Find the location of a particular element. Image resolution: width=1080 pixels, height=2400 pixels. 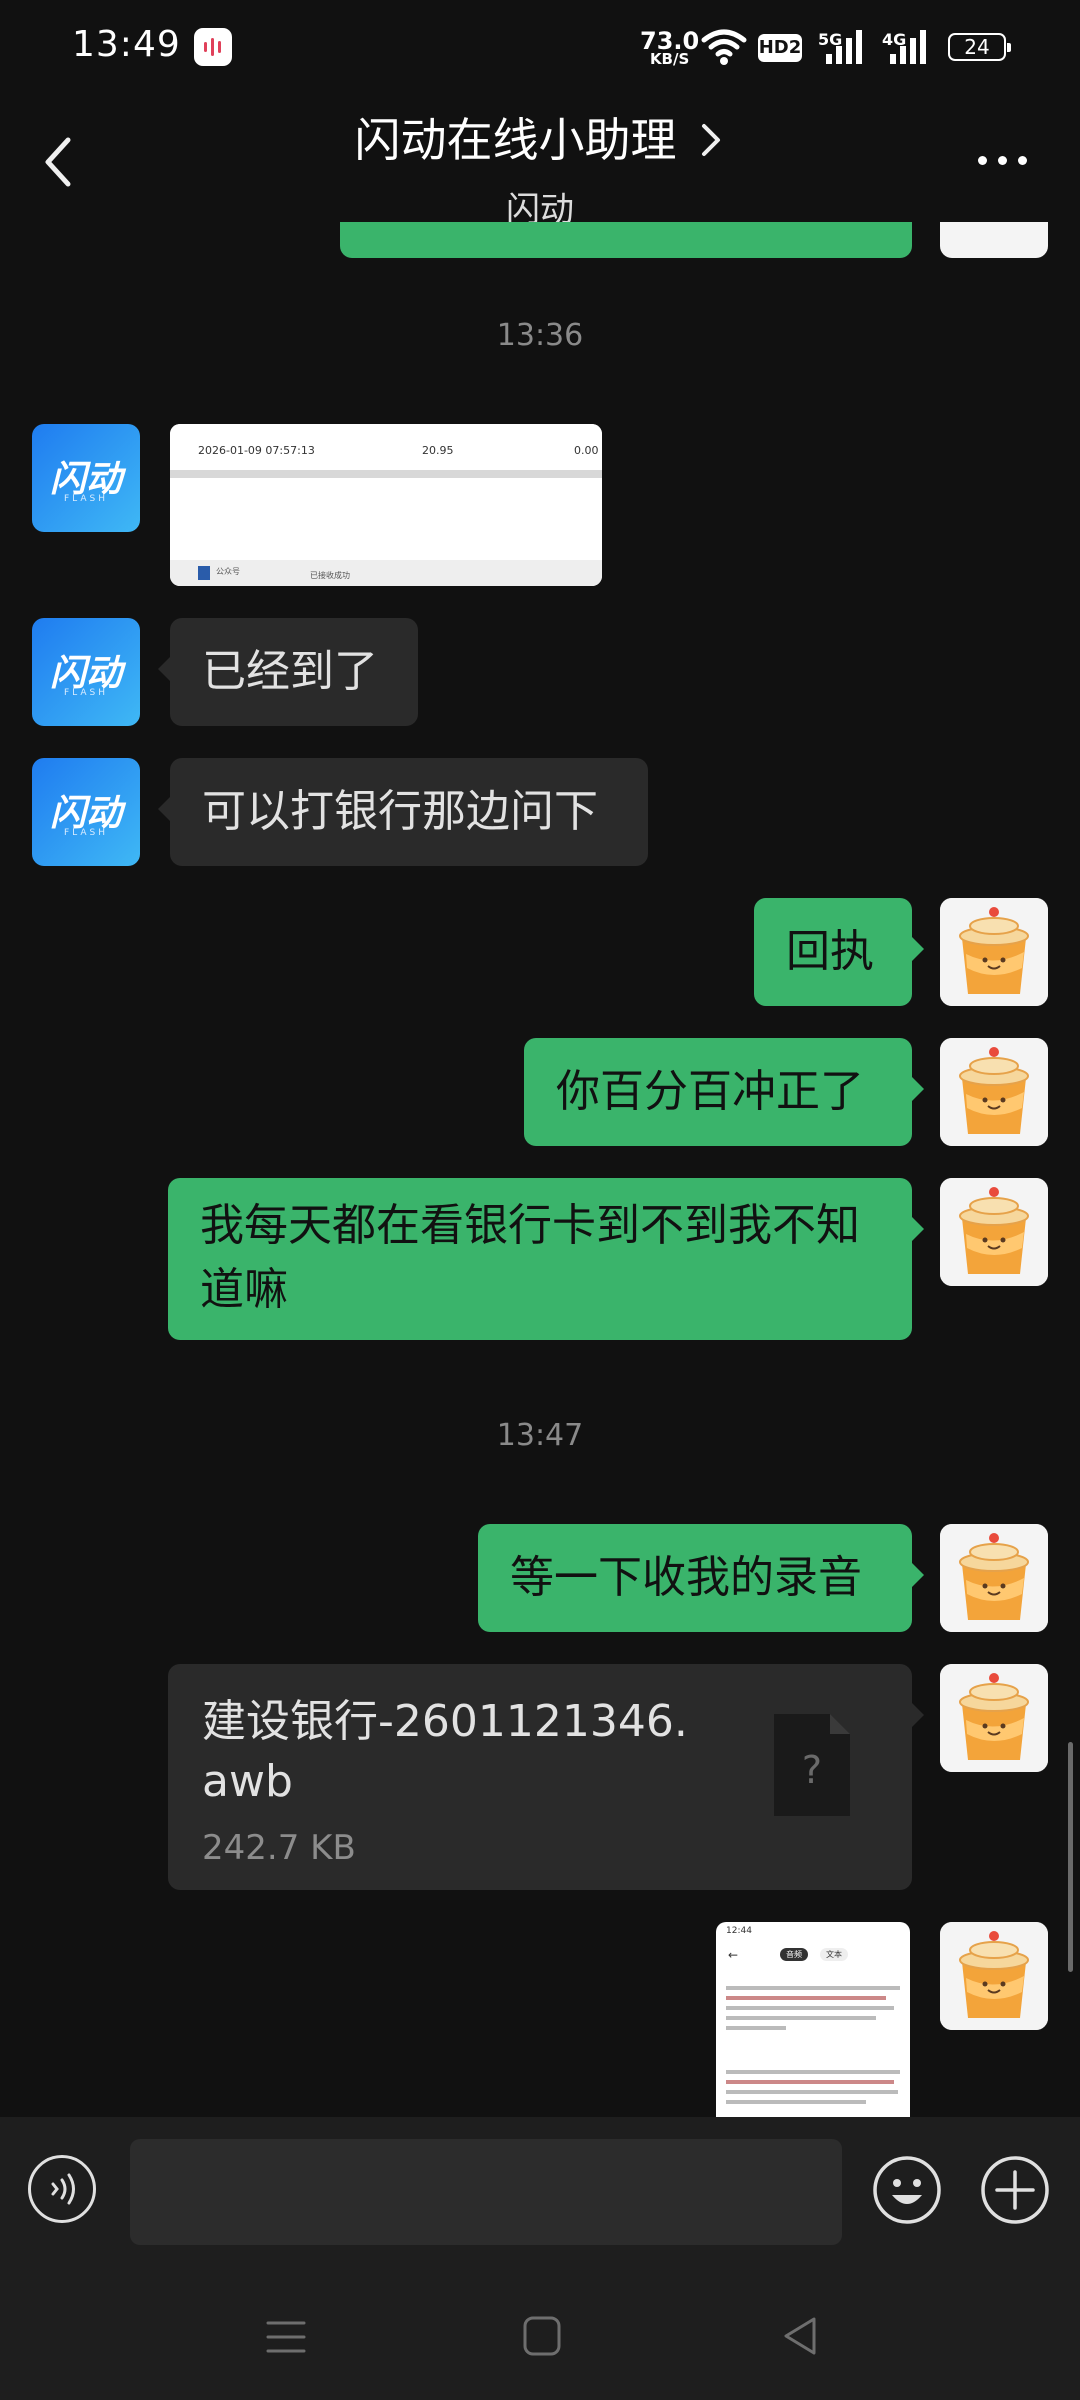

image-label-1: 公众号 is located at coordinates (228, 571).